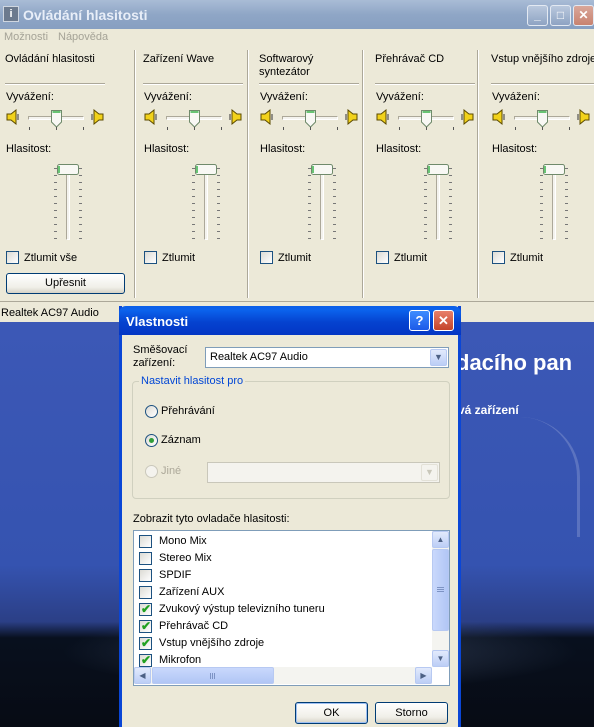  What do you see at coordinates (284, 643) in the screenshot?
I see `control-list-item: ✔ Vstup vnějšího zdroje` at bounding box center [284, 643].